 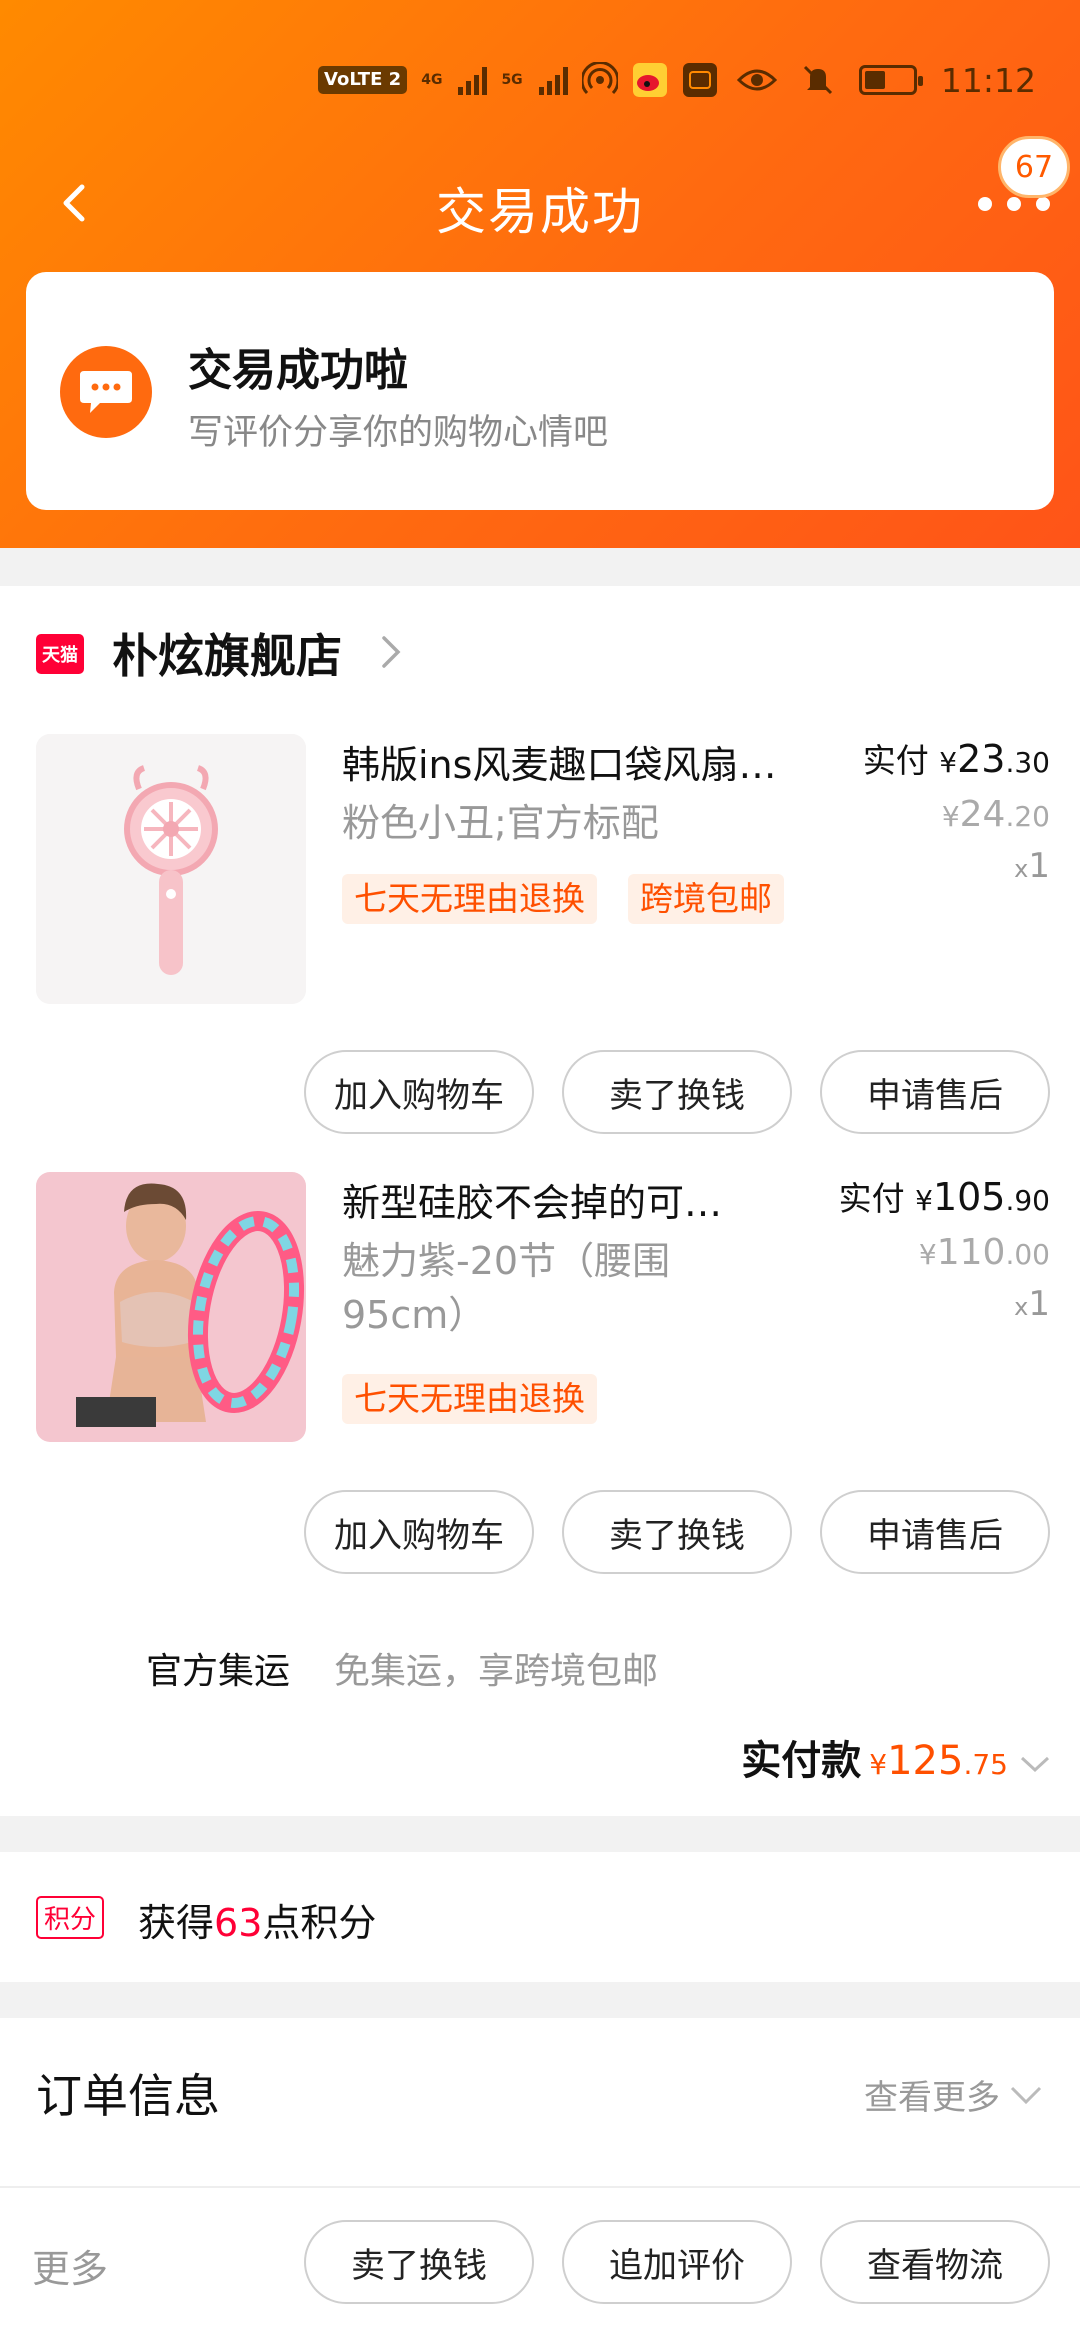 I want to click on product-sku: 粉色小丑;官方标配, so click(x=500, y=823).